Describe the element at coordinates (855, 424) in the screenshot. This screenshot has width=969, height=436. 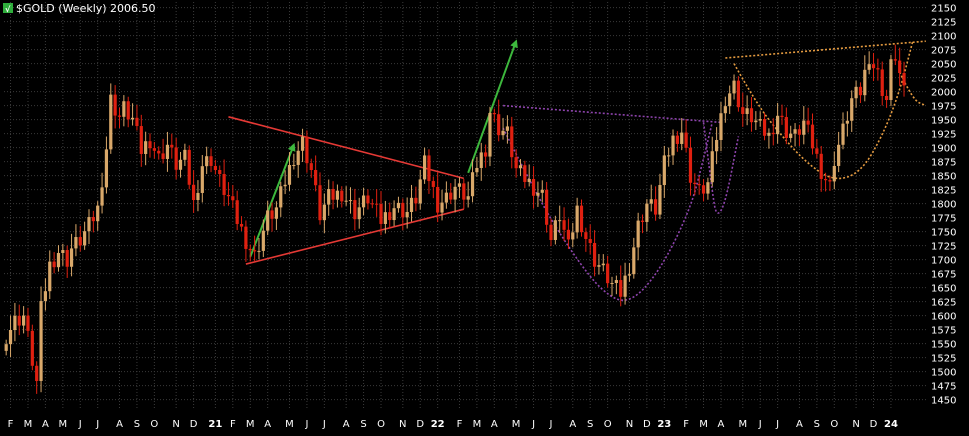
I see `x-tick-label: N` at that location.